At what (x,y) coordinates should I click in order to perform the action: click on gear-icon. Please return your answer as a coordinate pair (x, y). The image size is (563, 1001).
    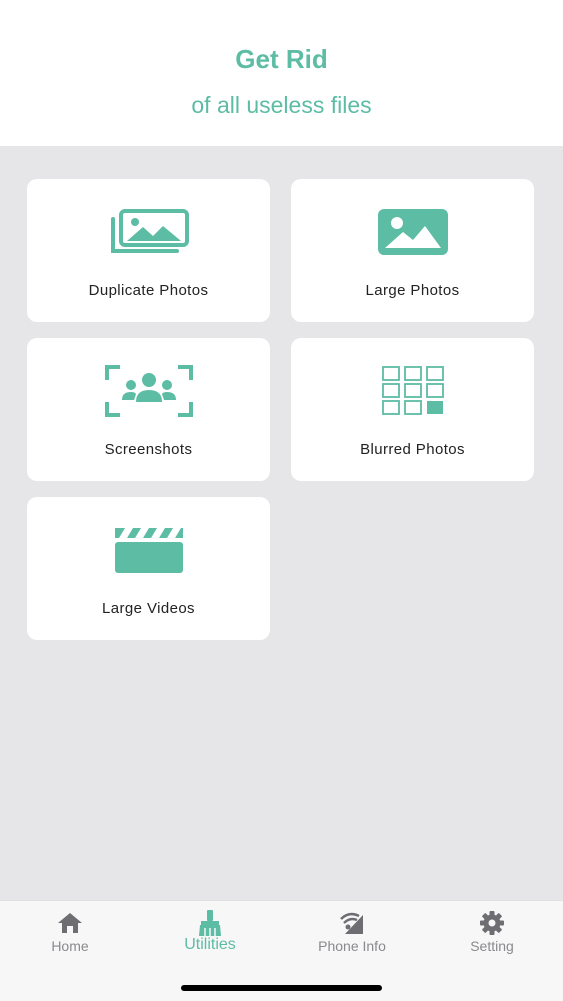
    Looking at the image, I should click on (492, 923).